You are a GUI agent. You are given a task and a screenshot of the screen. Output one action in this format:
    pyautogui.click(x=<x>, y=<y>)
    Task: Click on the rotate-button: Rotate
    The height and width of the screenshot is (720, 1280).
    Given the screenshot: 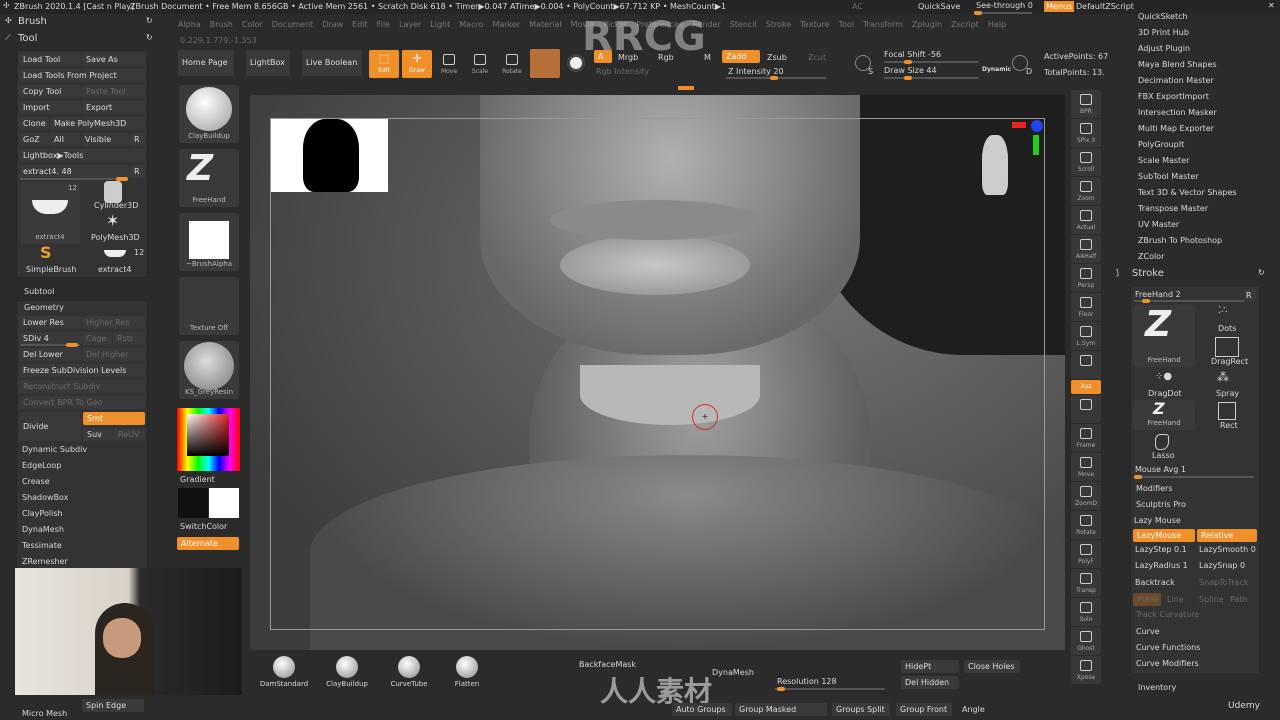 What is the action you would take?
    pyautogui.click(x=512, y=64)
    